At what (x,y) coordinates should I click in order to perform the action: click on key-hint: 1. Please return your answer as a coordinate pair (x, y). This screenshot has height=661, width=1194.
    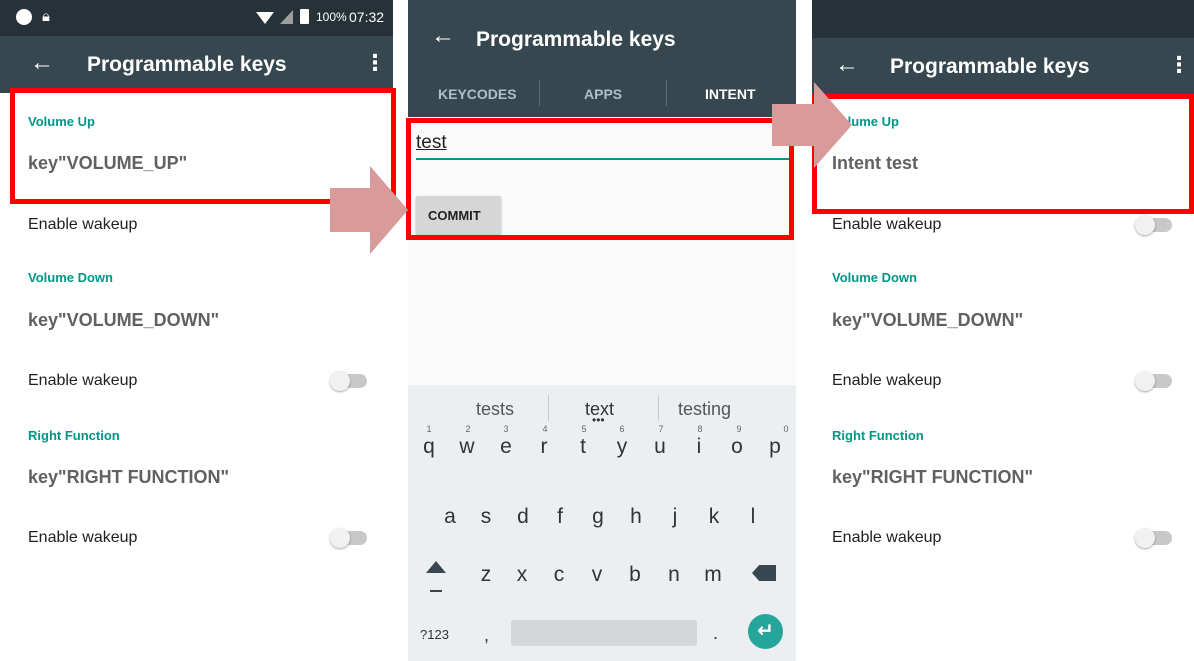
    Looking at the image, I should click on (429, 429).